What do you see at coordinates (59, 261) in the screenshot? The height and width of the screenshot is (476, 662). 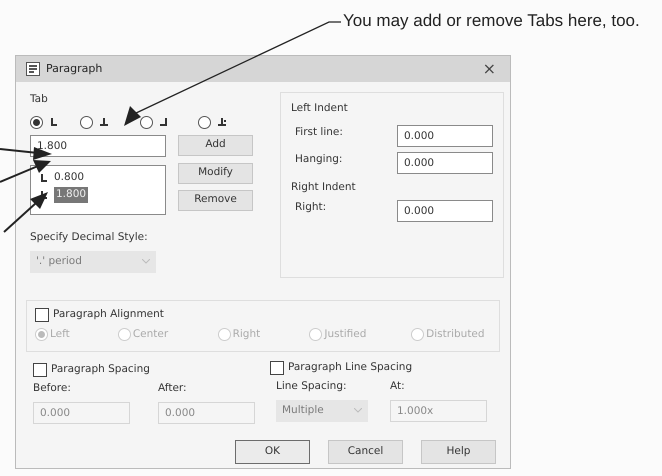 I see `dropdown-value: '.' period` at bounding box center [59, 261].